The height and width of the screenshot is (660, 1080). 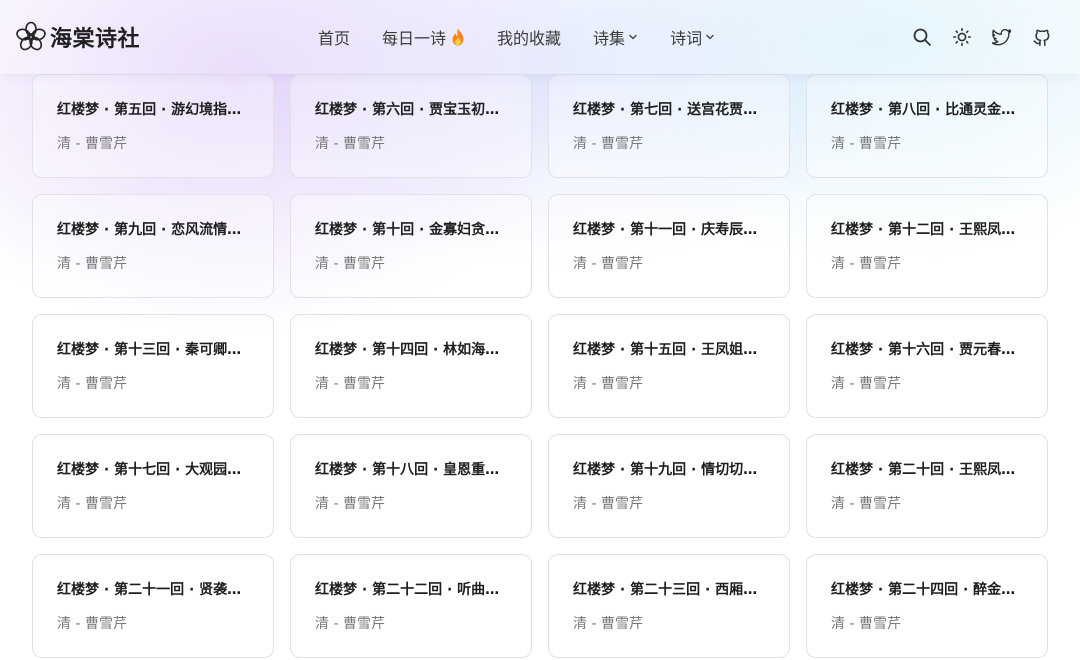 I want to click on poem-card: 红楼梦 · 第六回 · 贾宝玉初试... 清 - 曹雪芹, so click(x=411, y=126).